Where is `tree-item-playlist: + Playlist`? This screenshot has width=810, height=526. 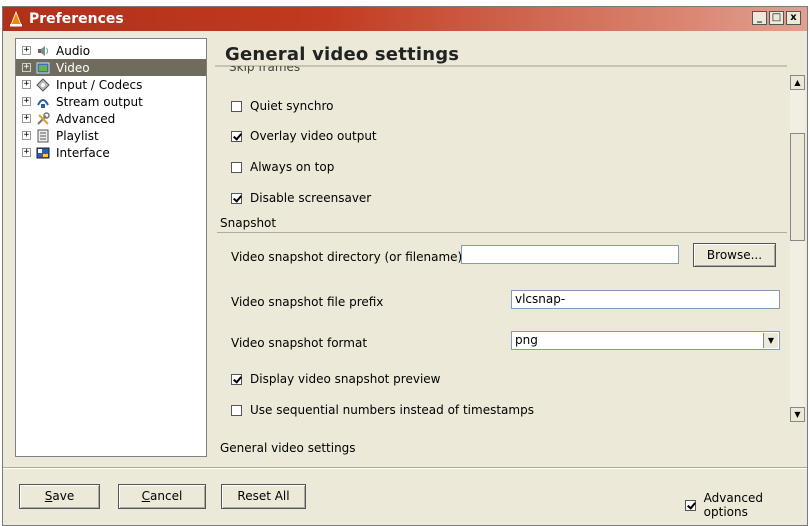
tree-item-playlist: + Playlist is located at coordinates (111, 135).